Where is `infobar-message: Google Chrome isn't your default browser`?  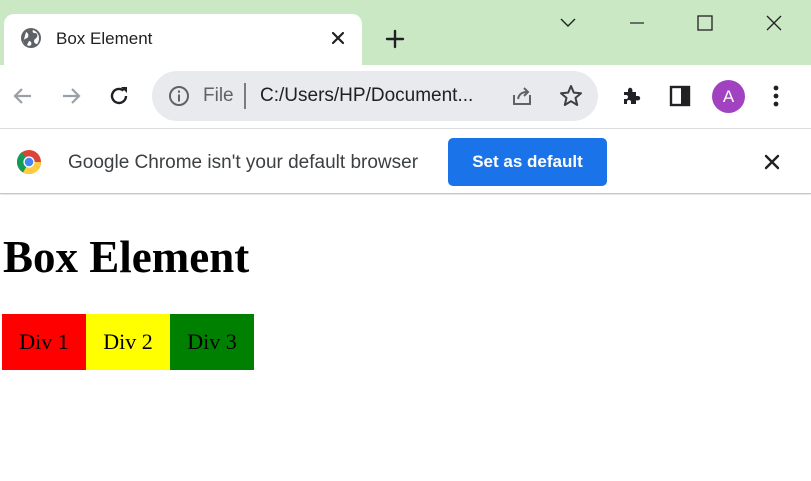
infobar-message: Google Chrome isn't your default browser is located at coordinates (243, 162).